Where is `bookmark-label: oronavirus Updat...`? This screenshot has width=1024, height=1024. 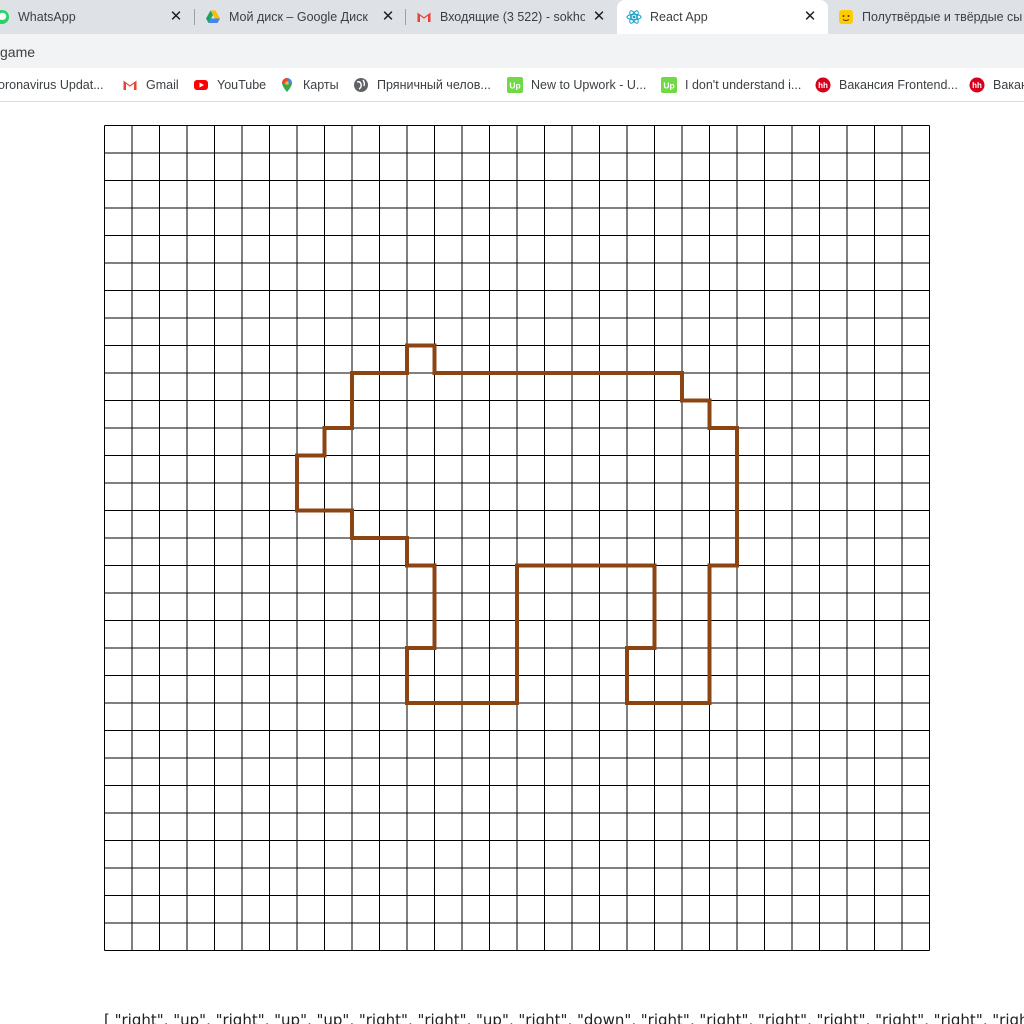 bookmark-label: oronavirus Updat... is located at coordinates (52, 84).